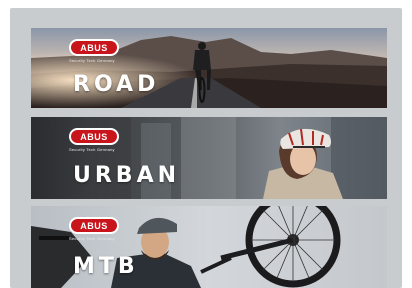 Image resolution: width=412 pixels, height=288 pixels. Describe the element at coordinates (106, 266) in the screenshot. I see `panel-title-mtb: MTB` at that location.